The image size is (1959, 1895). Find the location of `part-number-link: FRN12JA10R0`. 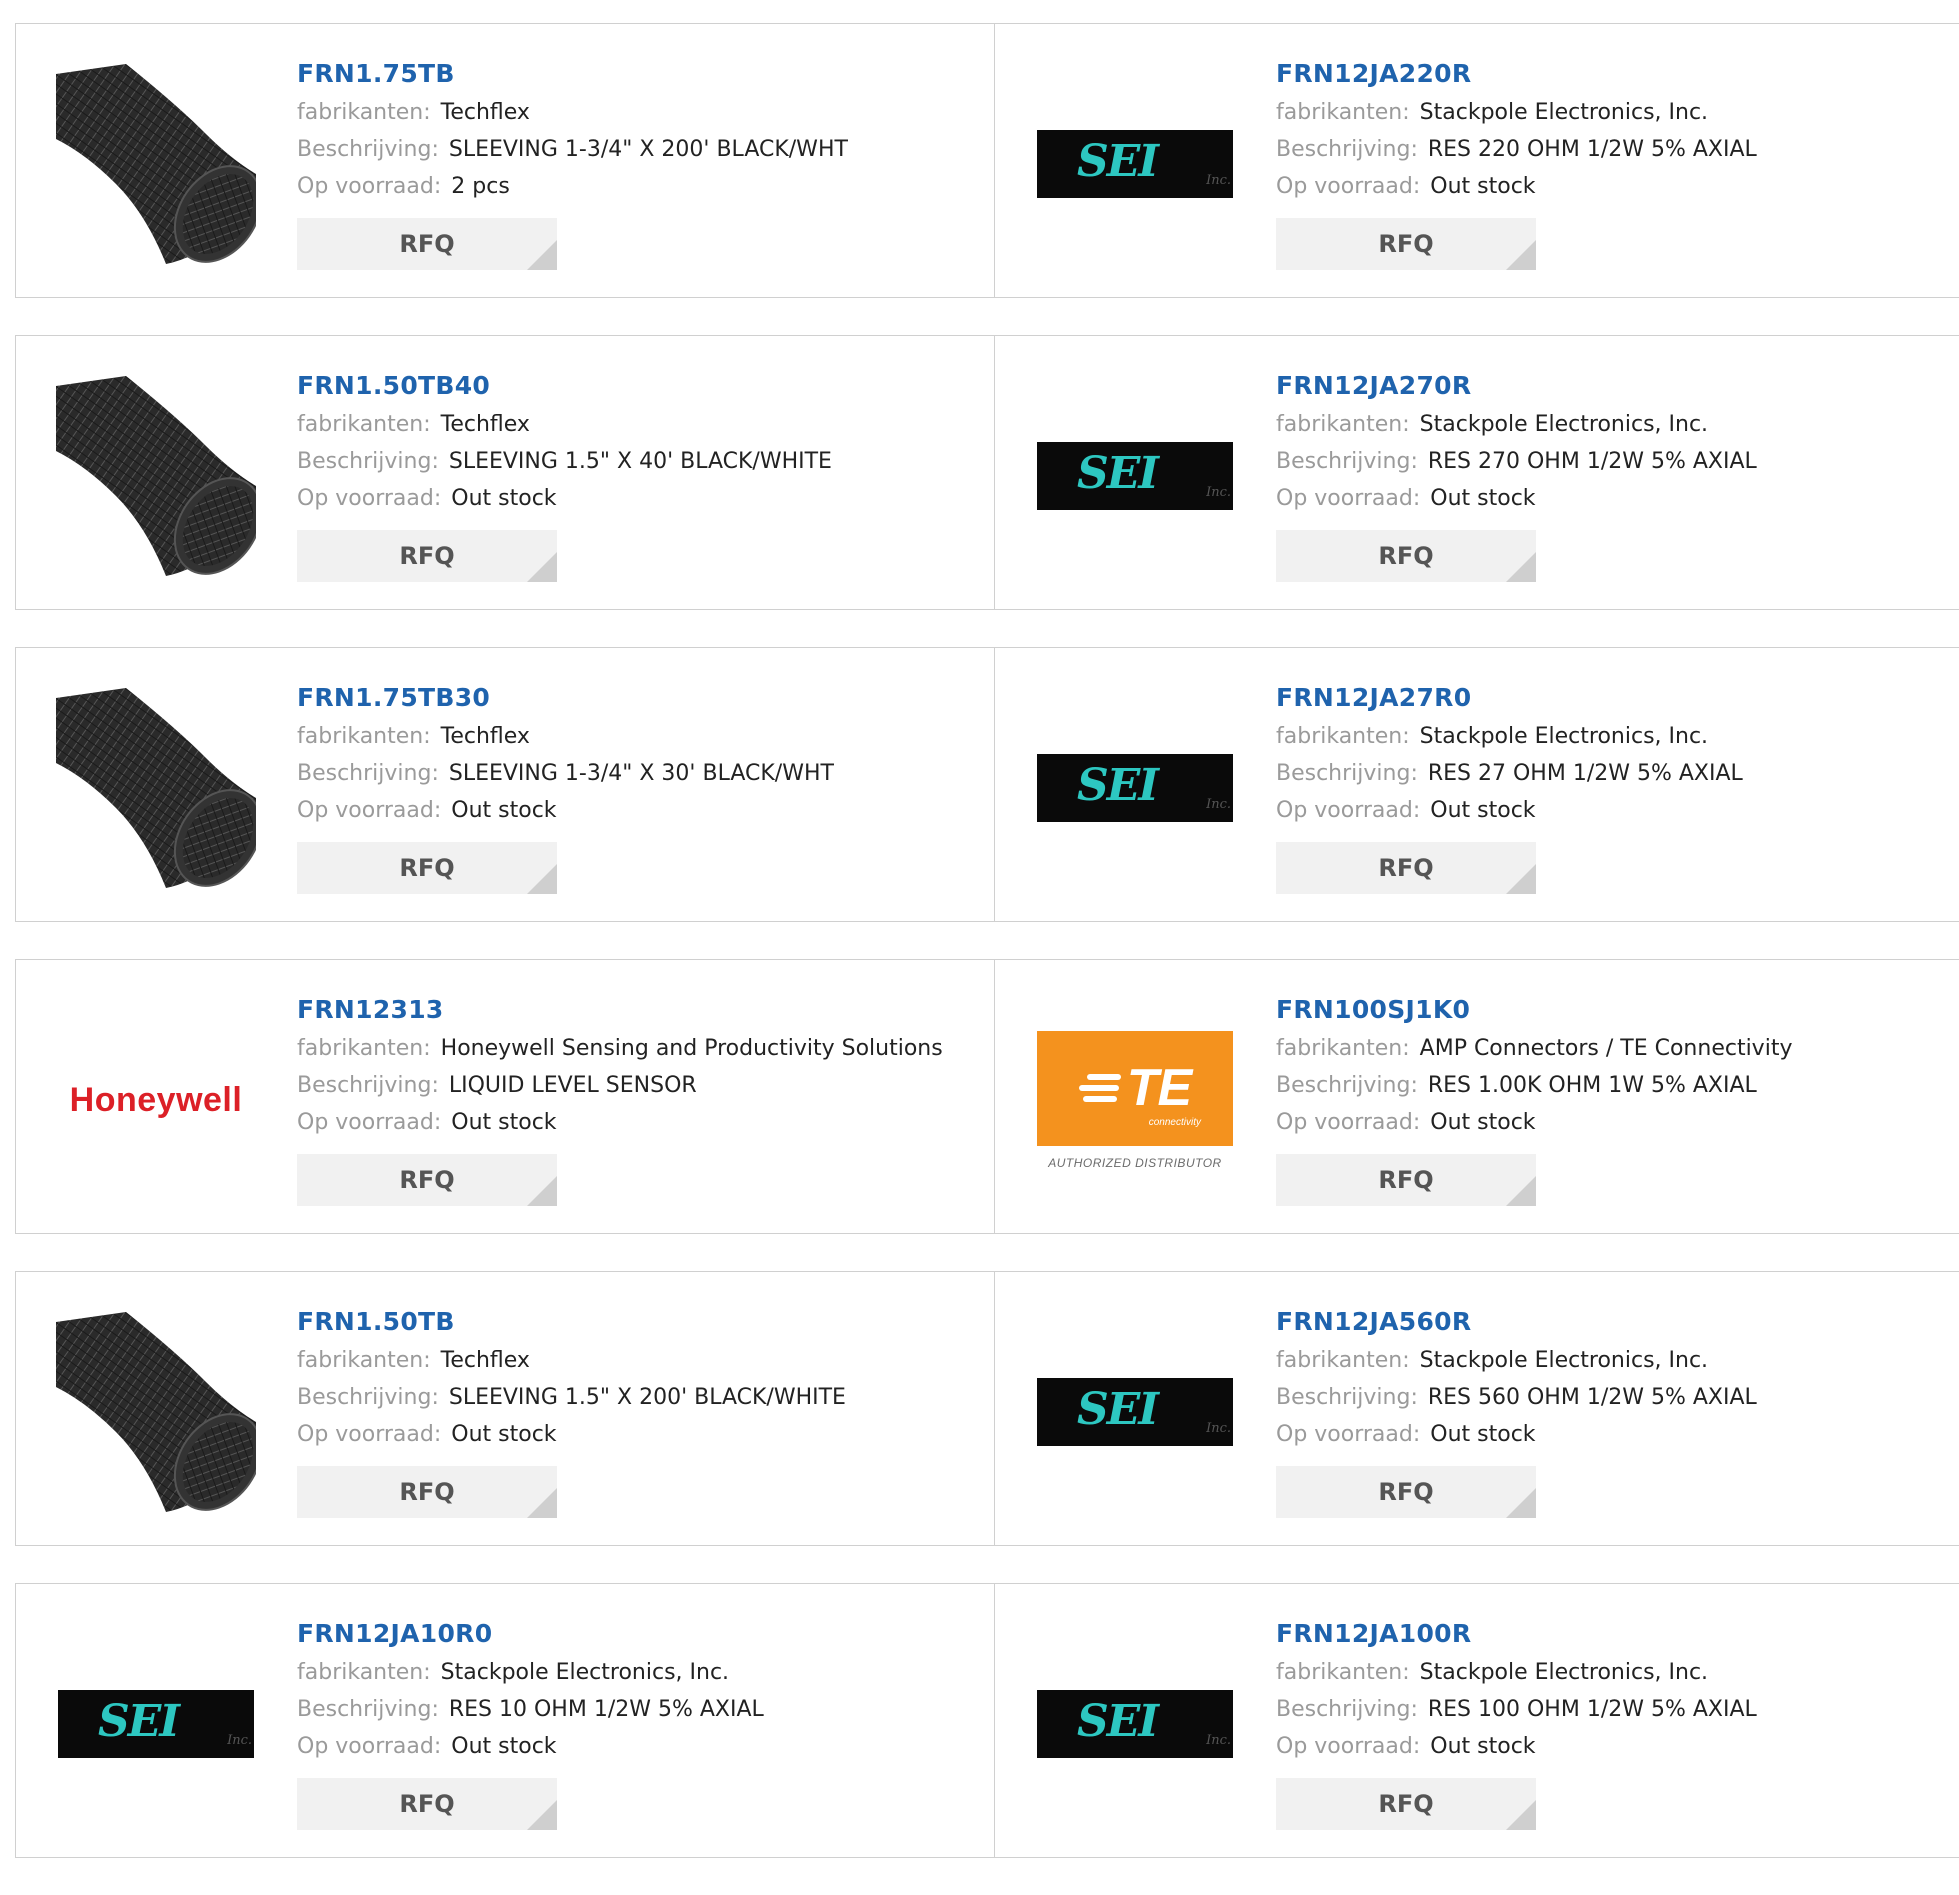

part-number-link: FRN12JA10R0 is located at coordinates (530, 1634).